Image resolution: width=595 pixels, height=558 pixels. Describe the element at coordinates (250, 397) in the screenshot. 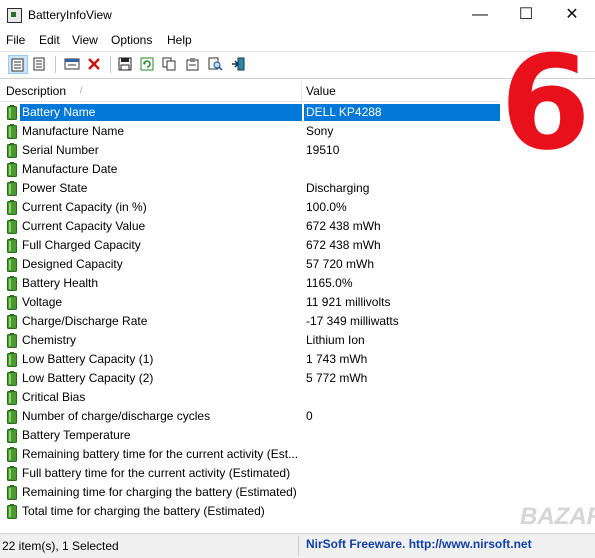

I see `list-row: Critical Bias` at that location.